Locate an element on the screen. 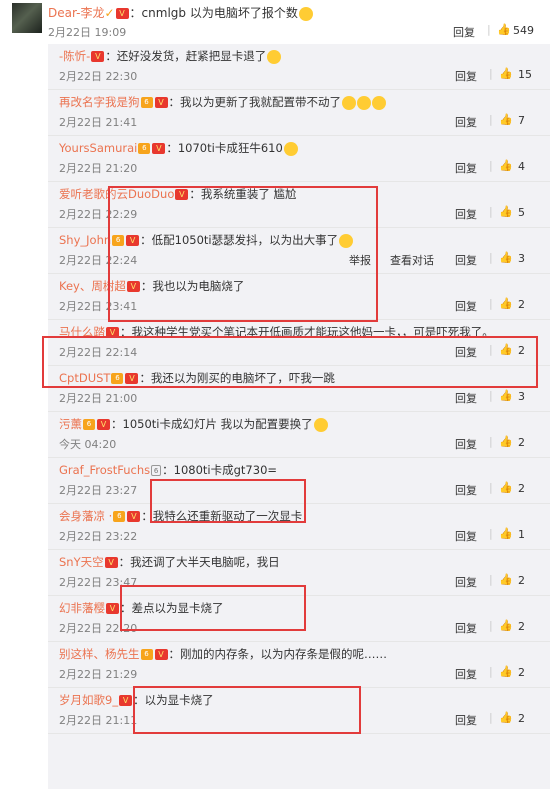 The image size is (550, 789). username-link: 岁月如歌9_ is located at coordinates (88, 700).